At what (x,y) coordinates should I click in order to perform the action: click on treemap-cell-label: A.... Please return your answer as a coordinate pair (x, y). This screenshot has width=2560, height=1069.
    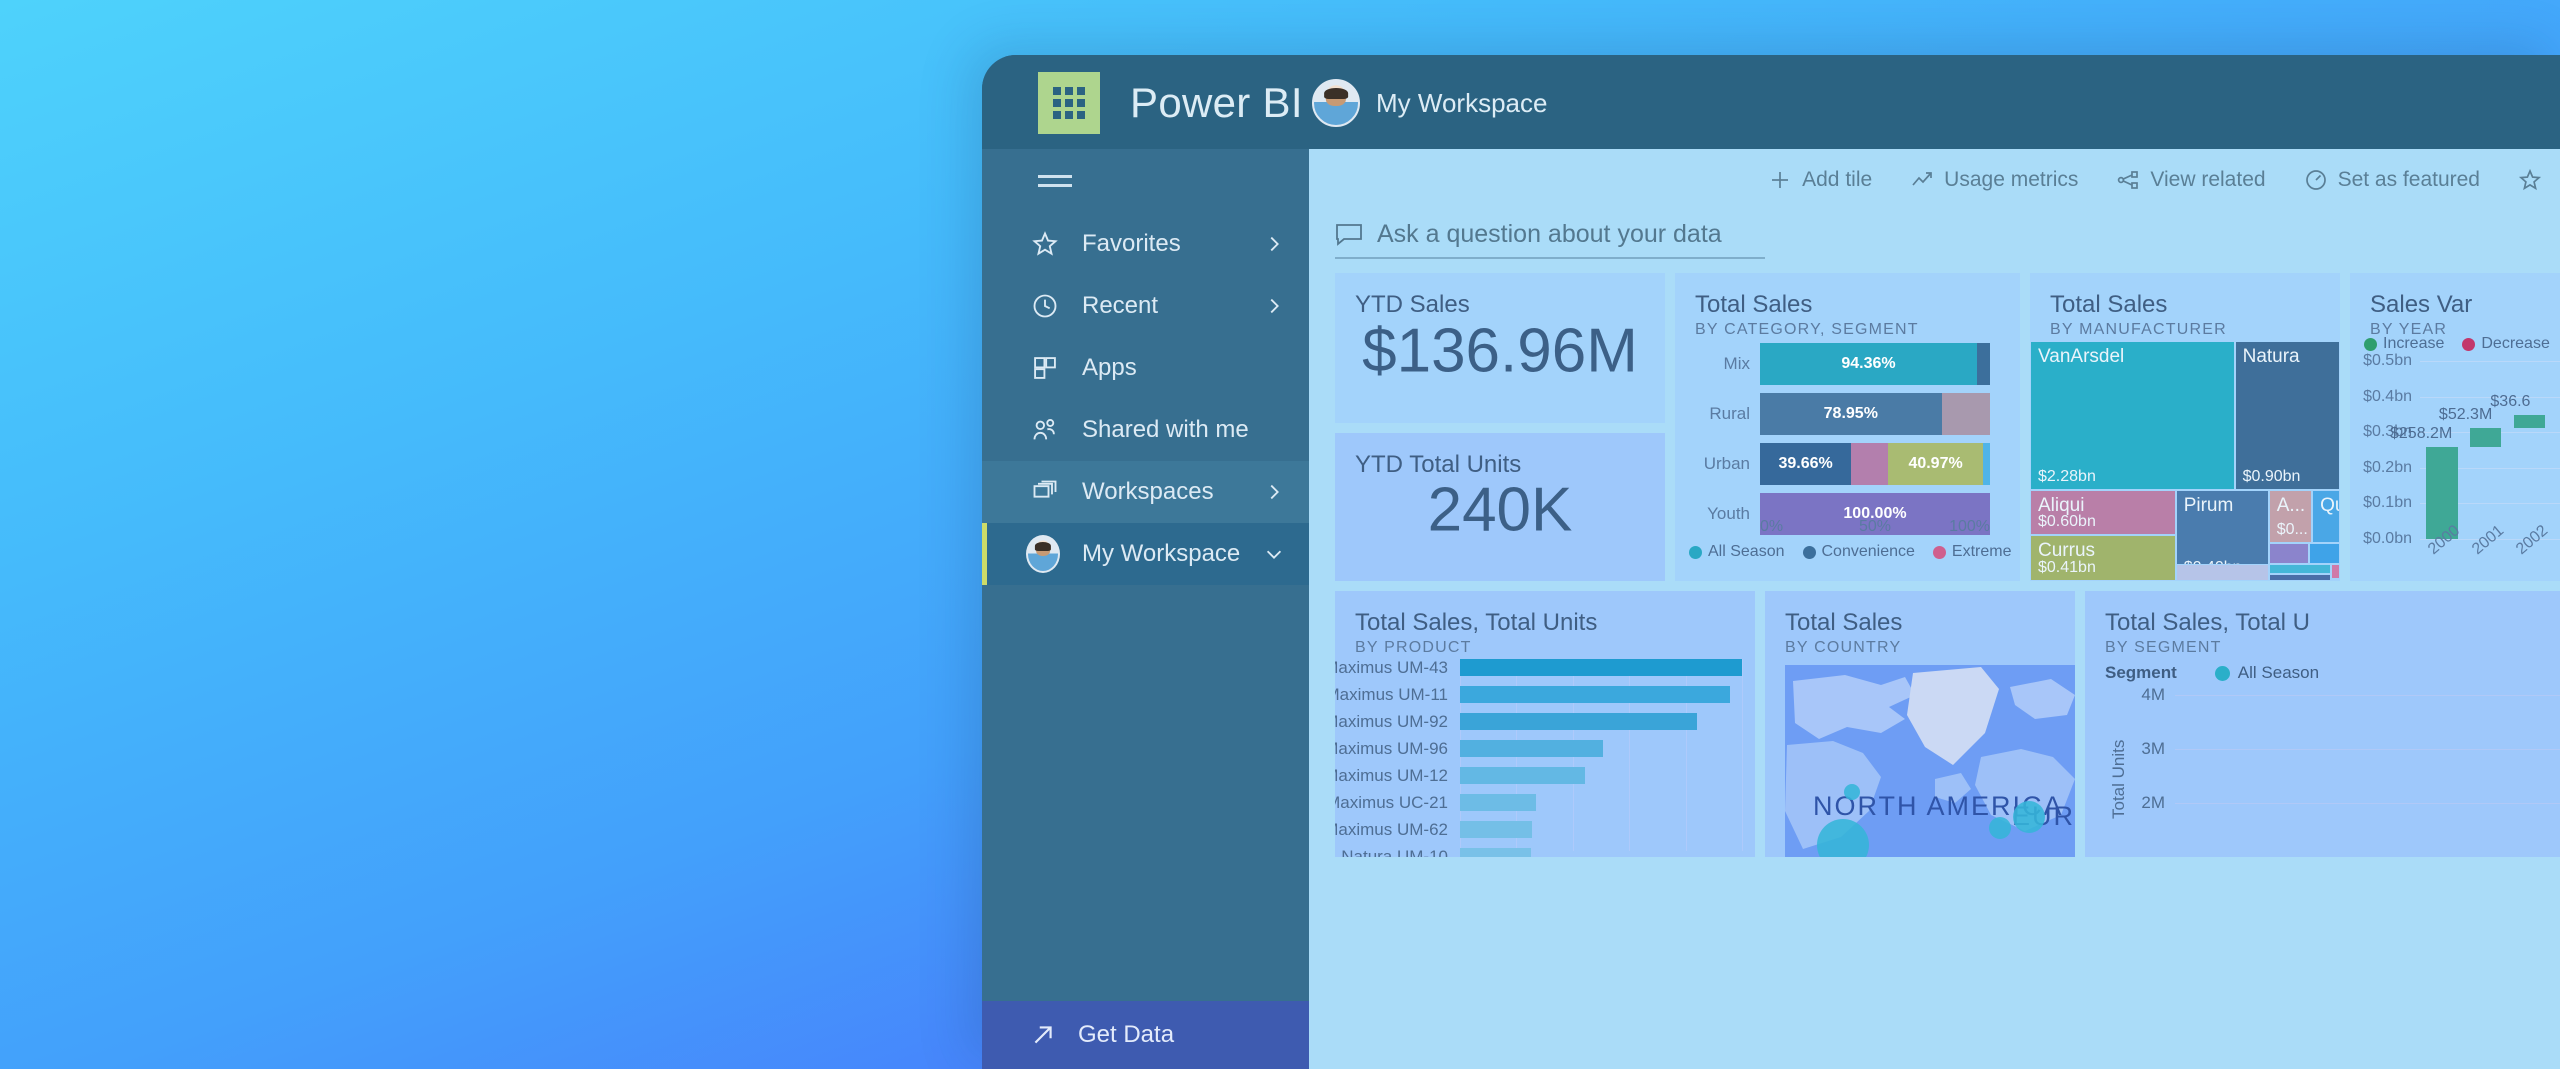
    Looking at the image, I should click on (2291, 505).